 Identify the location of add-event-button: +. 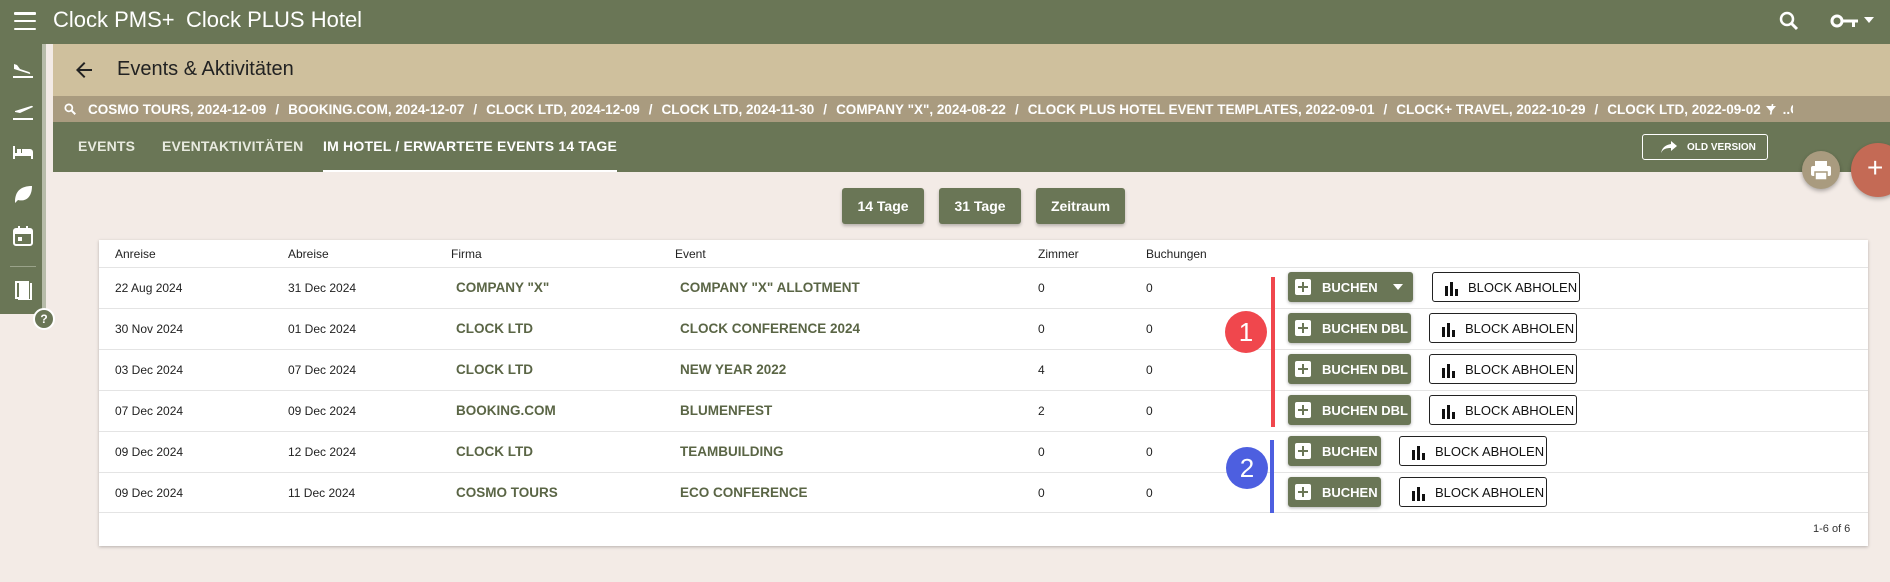
(1870, 170).